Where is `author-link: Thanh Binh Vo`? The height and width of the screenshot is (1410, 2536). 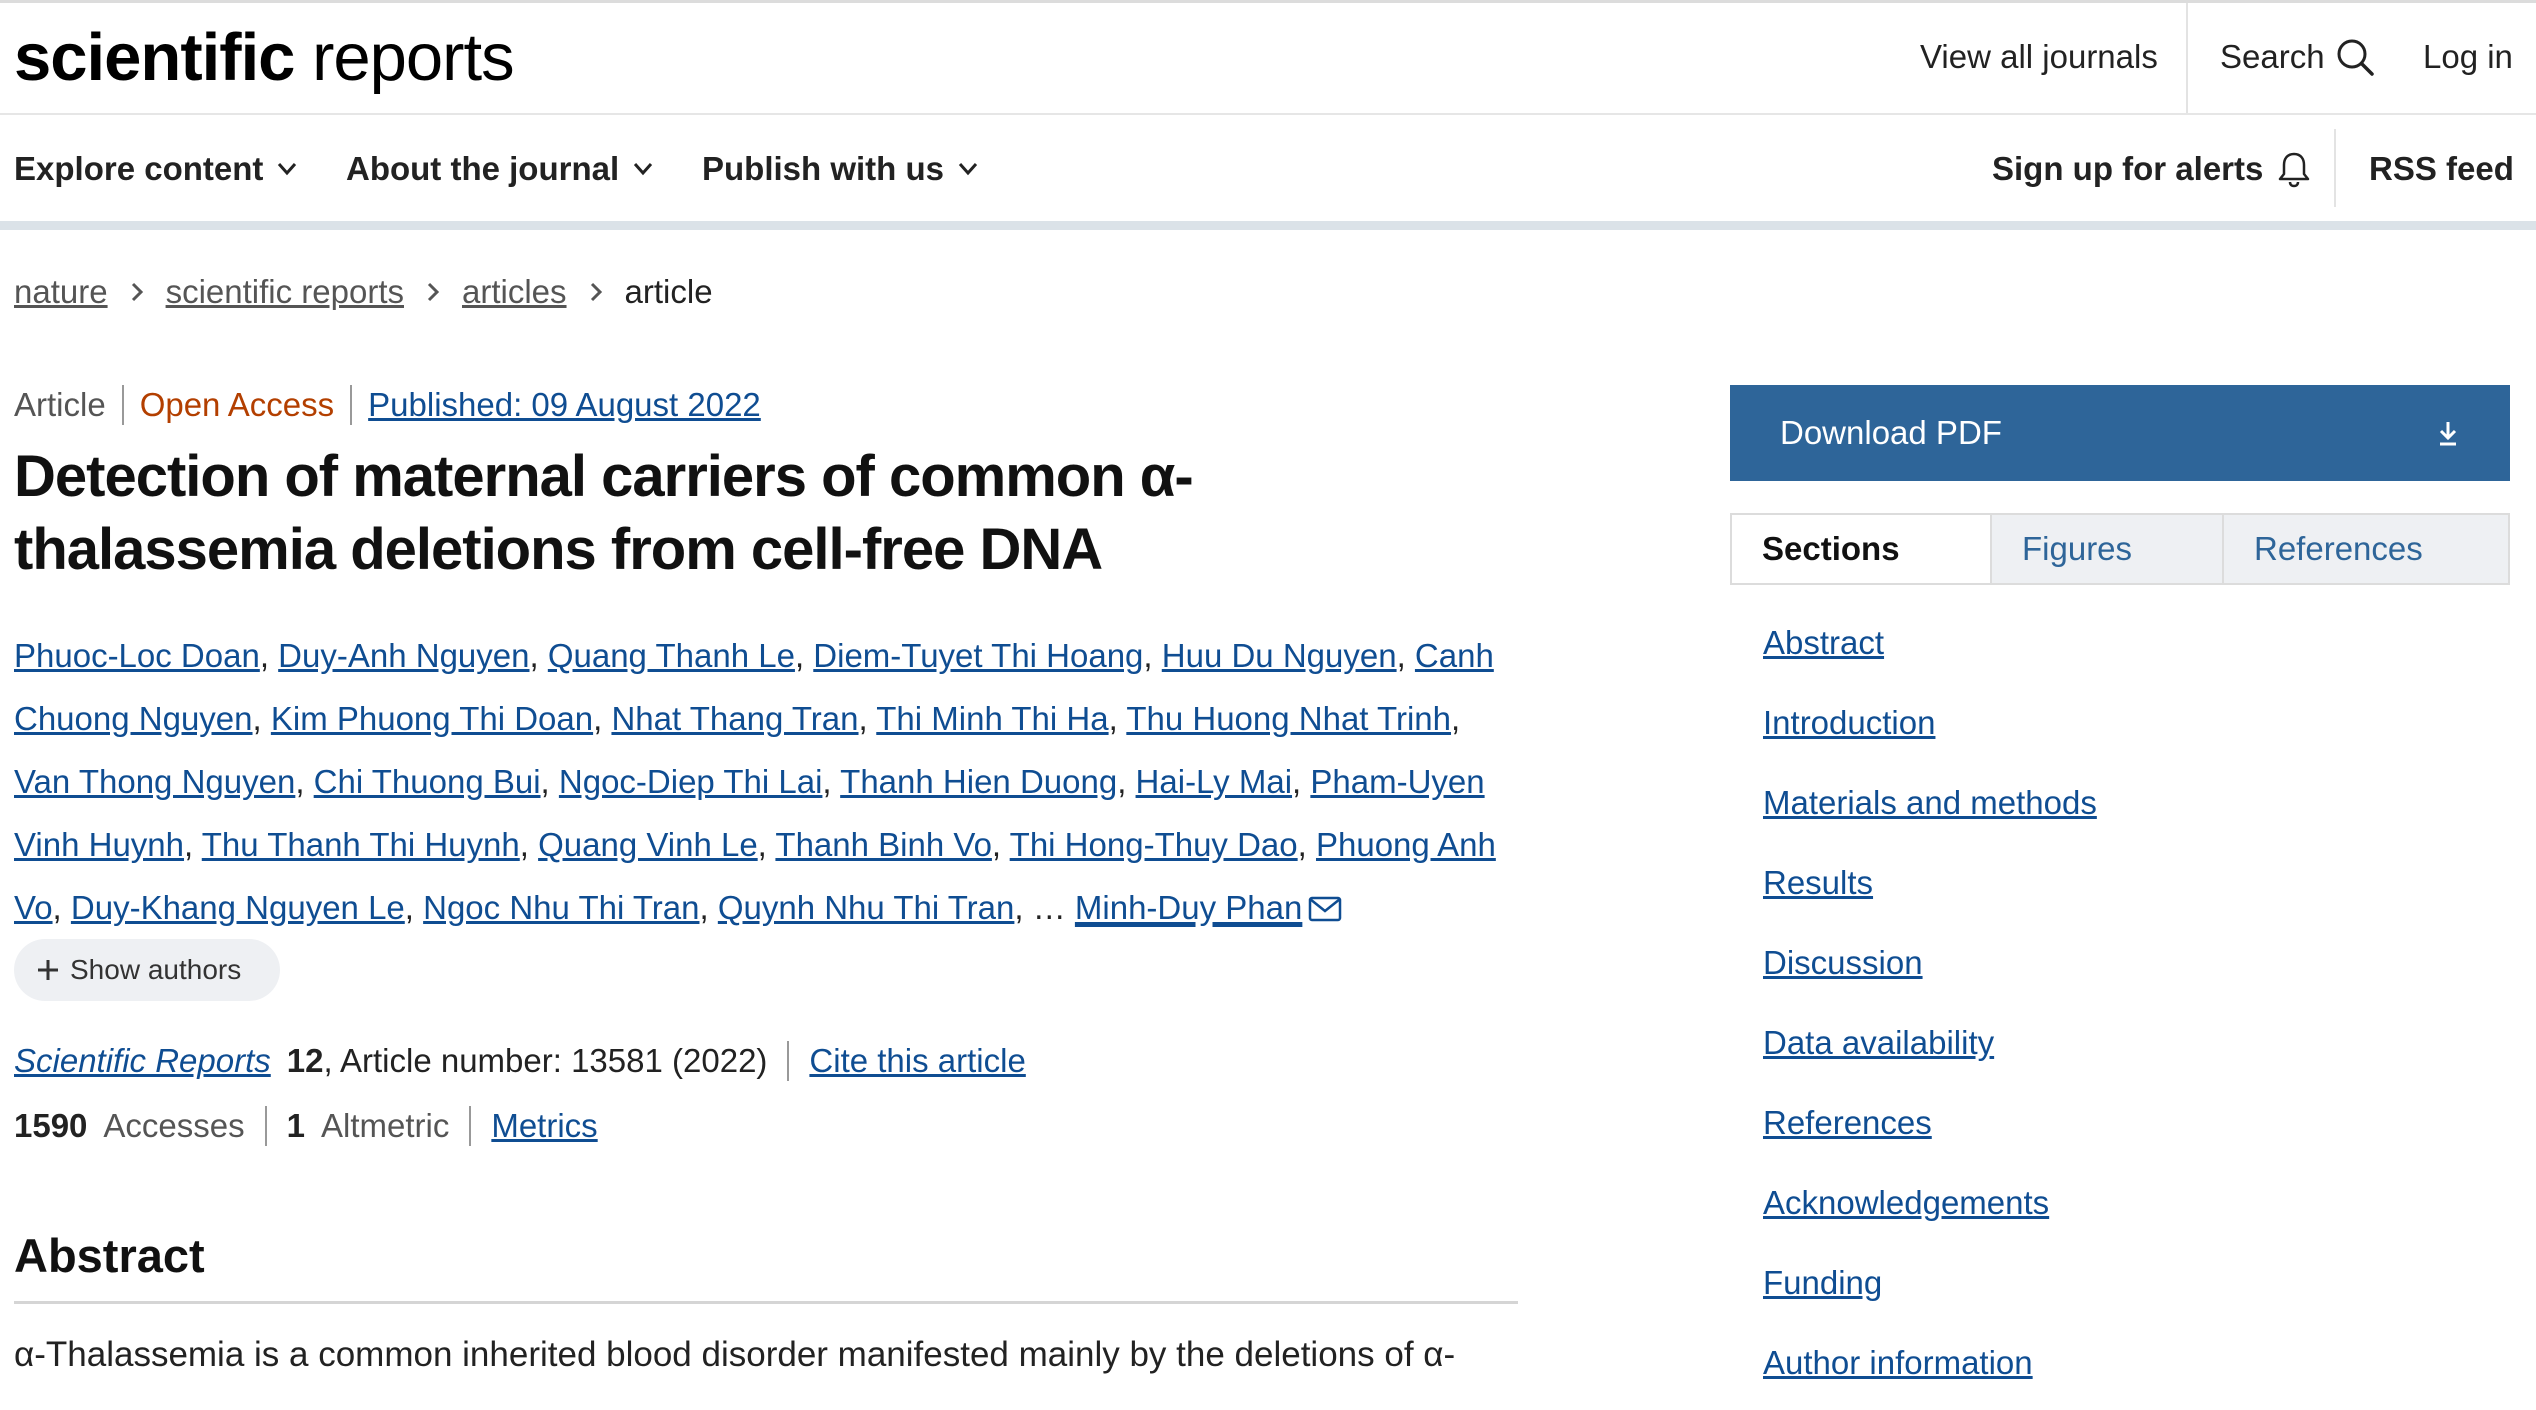
author-link: Thanh Binh Vo is located at coordinates (883, 844).